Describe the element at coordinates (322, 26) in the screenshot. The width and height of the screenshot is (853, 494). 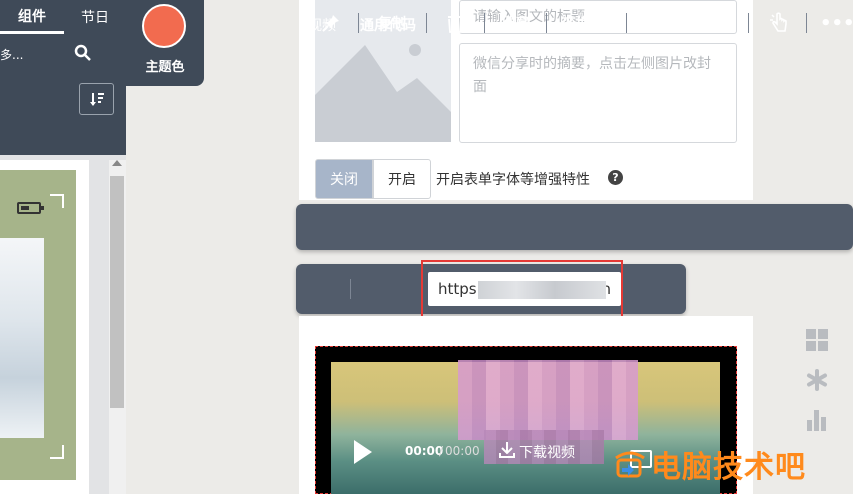
I see `video-label: 视频` at that location.